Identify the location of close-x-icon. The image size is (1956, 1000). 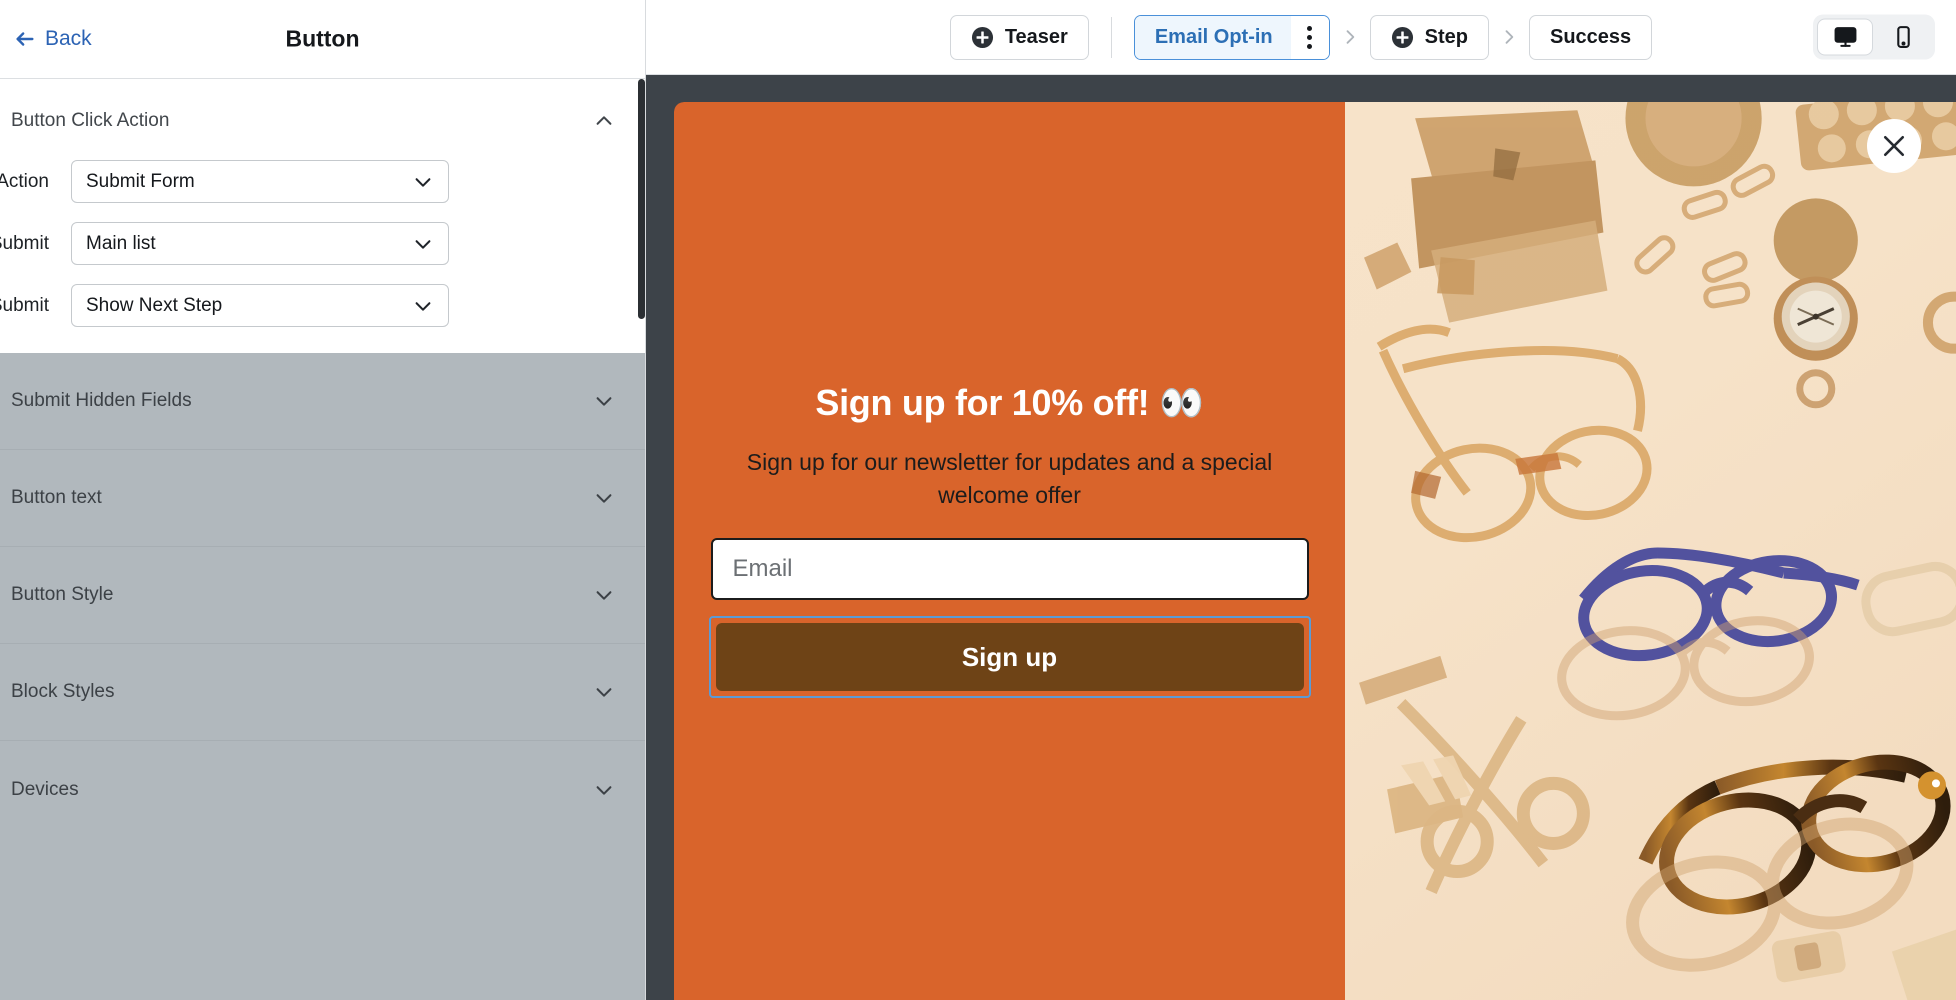
(1894, 146).